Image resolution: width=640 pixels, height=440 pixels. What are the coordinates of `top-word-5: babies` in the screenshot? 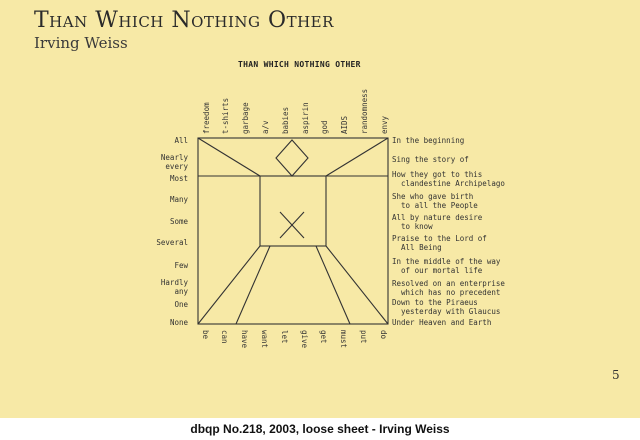 It's located at (285, 120).